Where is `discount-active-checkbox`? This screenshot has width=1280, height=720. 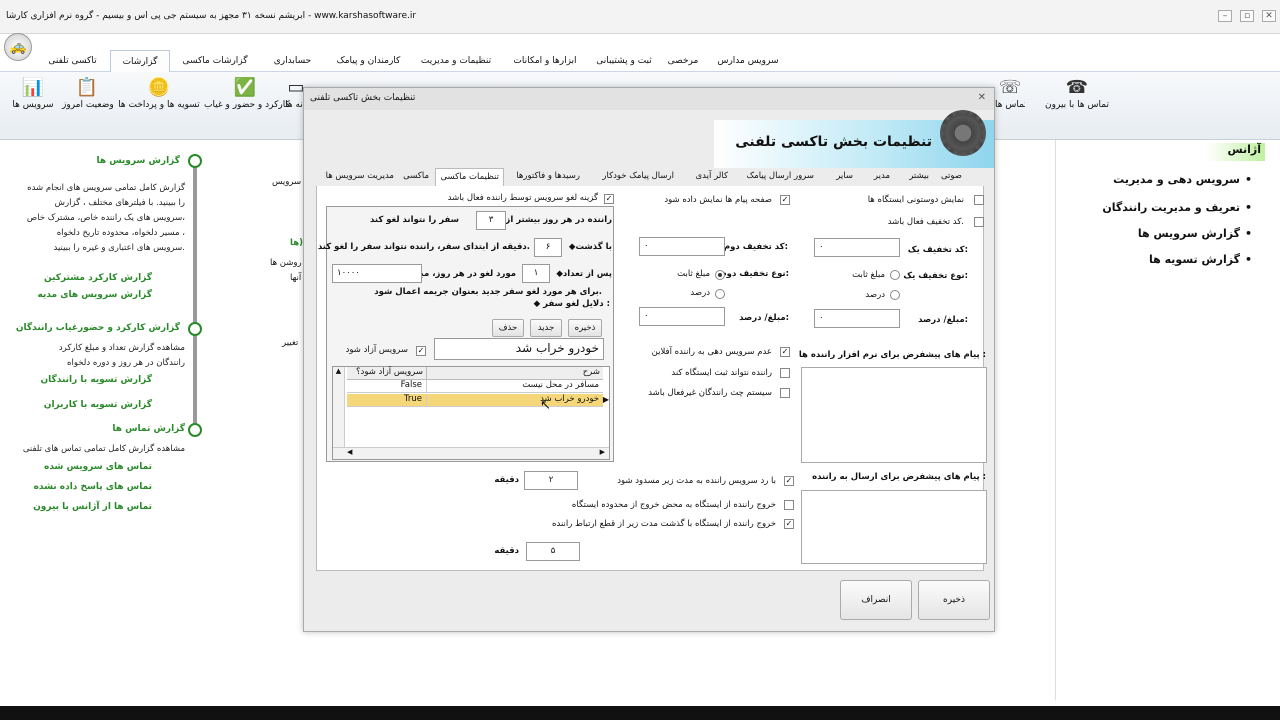
discount-active-checkbox is located at coordinates (979, 222).